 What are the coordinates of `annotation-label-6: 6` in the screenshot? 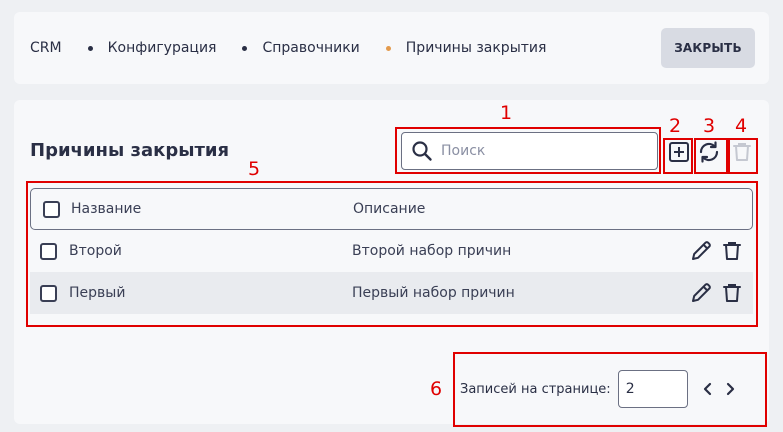 It's located at (436, 389).